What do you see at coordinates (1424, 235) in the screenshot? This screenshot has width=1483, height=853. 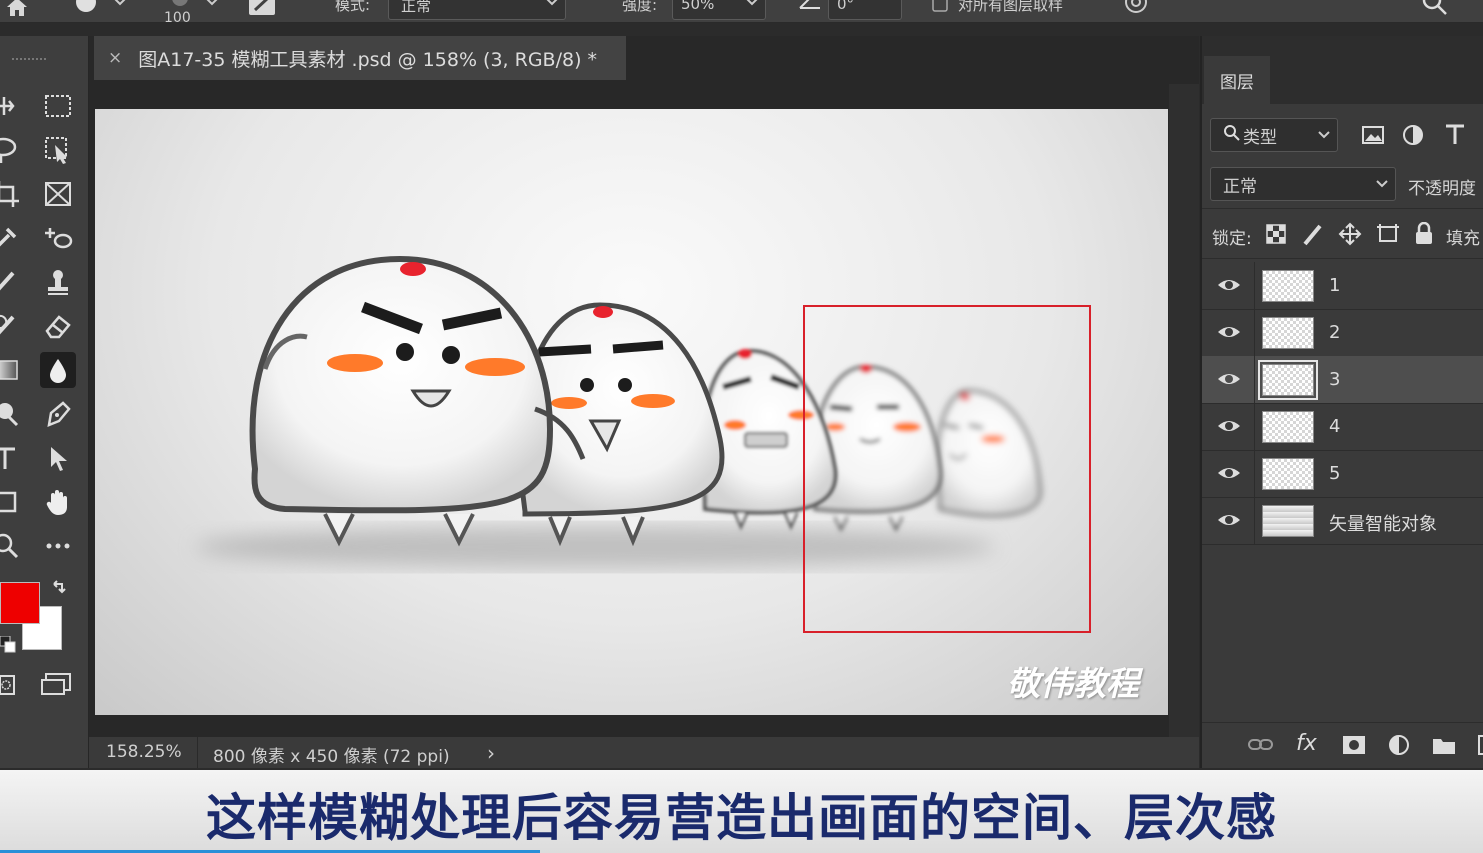 I see `lock-all-icon` at bounding box center [1424, 235].